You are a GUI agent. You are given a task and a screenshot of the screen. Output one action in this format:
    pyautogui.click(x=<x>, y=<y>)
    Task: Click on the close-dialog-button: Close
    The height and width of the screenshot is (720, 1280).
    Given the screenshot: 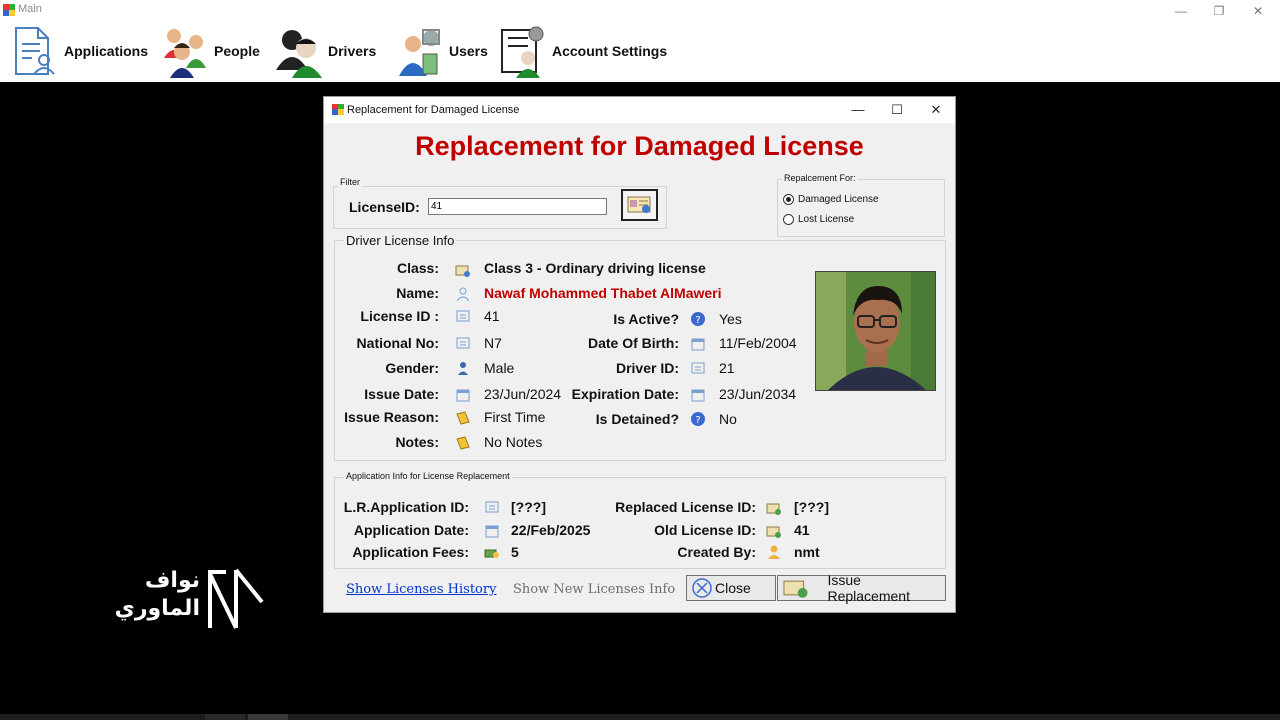 What is the action you would take?
    pyautogui.click(x=731, y=588)
    